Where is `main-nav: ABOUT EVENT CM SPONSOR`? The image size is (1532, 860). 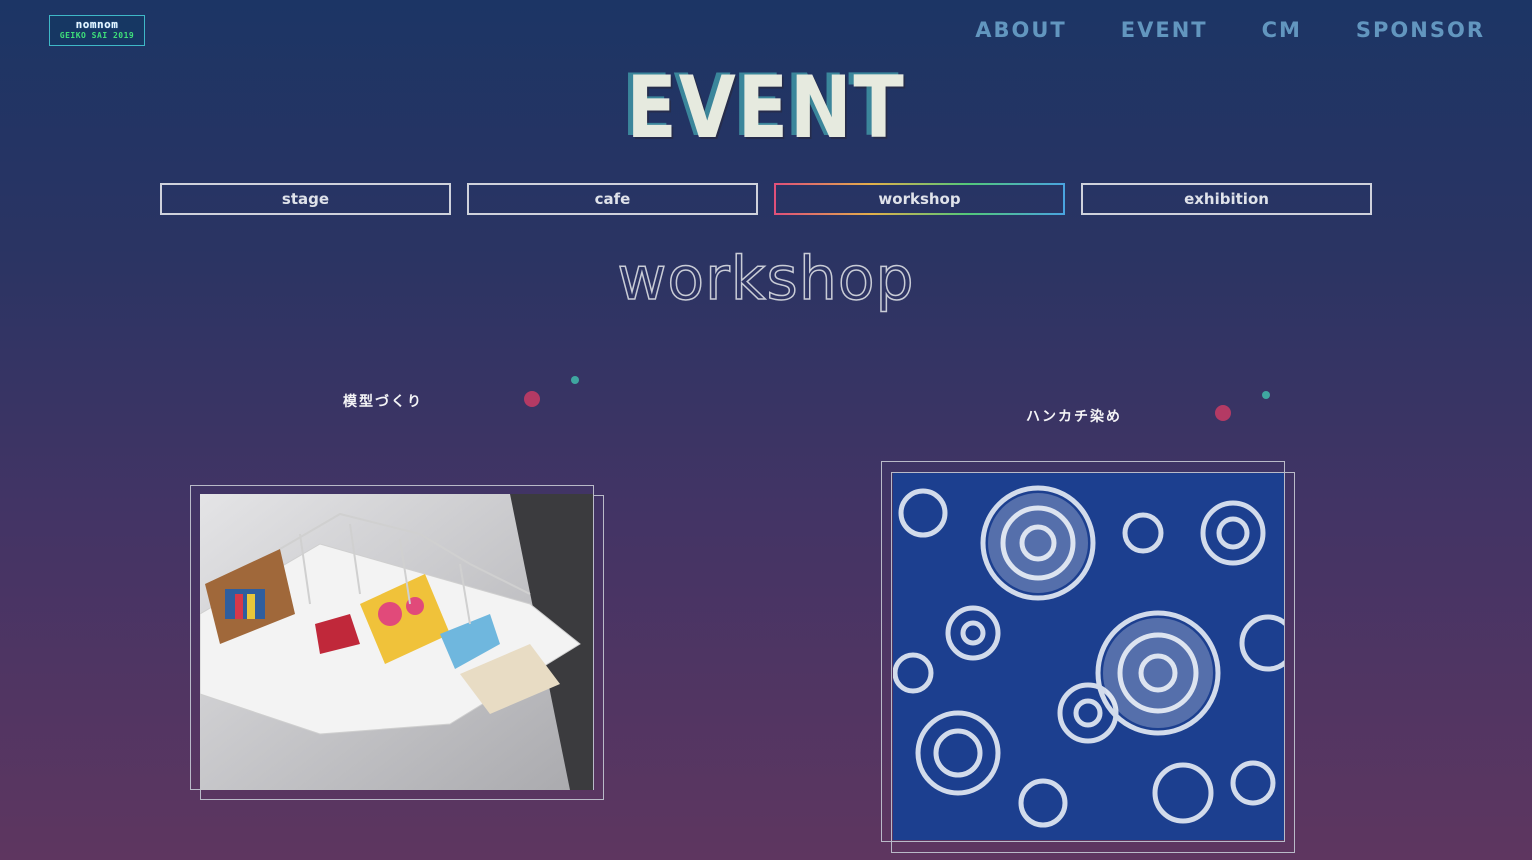
main-nav: ABOUT EVENT CM SPONSOR is located at coordinates (1203, 30).